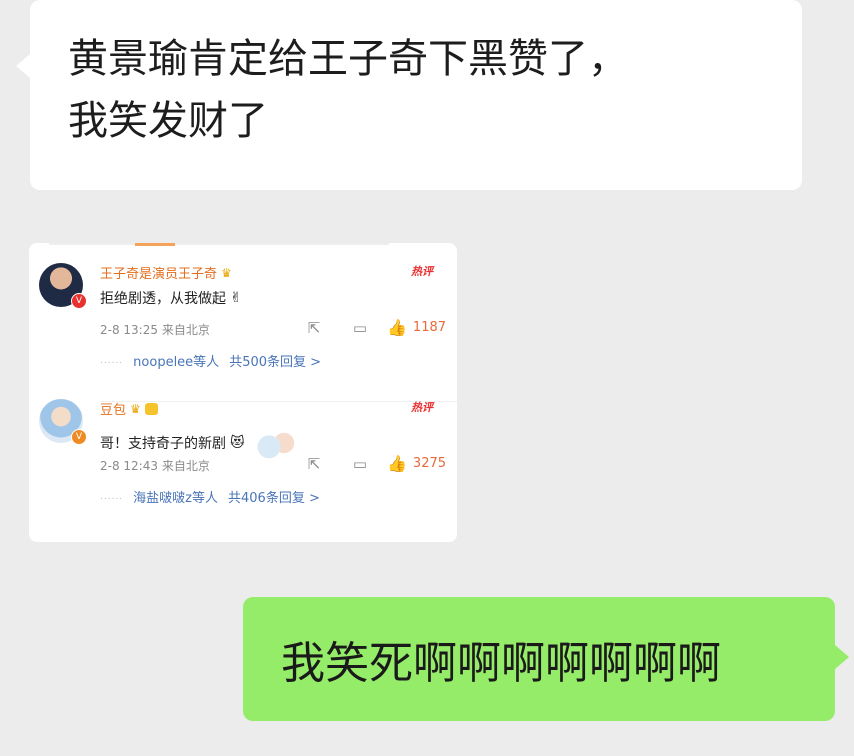 The image size is (854, 756). What do you see at coordinates (113, 410) in the screenshot?
I see `comment-username: 豆包` at bounding box center [113, 410].